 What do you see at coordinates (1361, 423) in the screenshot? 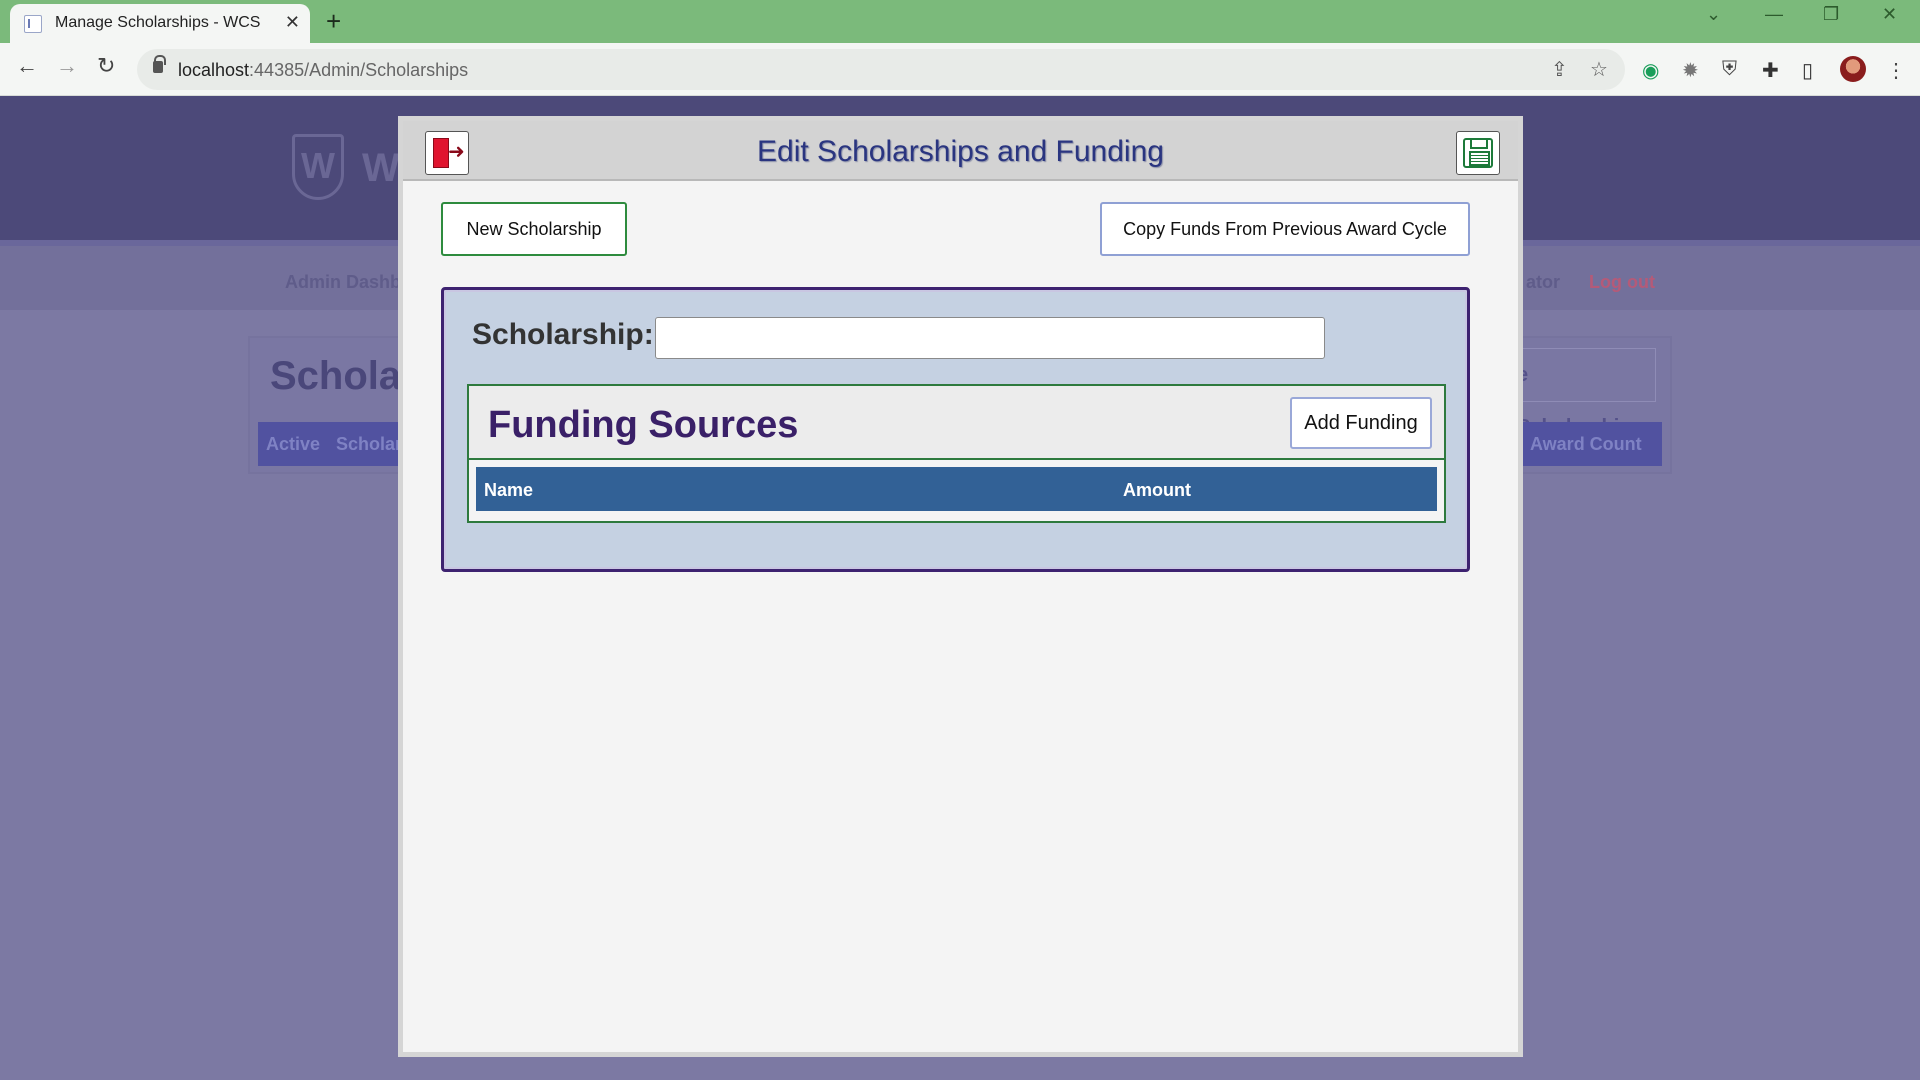
I see `add-funding-button: Add Funding` at bounding box center [1361, 423].